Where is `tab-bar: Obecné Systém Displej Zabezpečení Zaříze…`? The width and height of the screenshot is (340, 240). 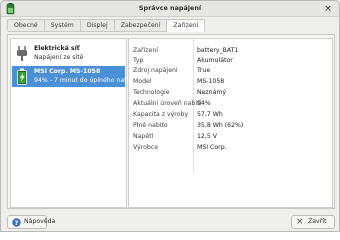
tab-bar: Obecné Systém Displej Zabezpečení Zaříze… is located at coordinates (106, 25).